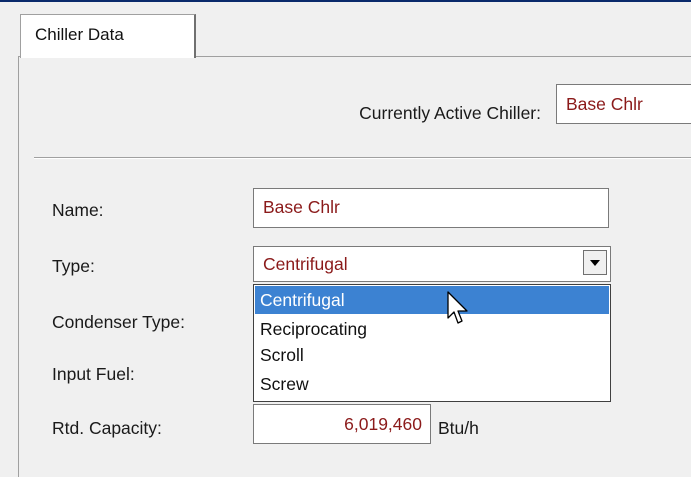 The height and width of the screenshot is (477, 691). I want to click on condenser-type-label: Condenser Type:, so click(118, 322).